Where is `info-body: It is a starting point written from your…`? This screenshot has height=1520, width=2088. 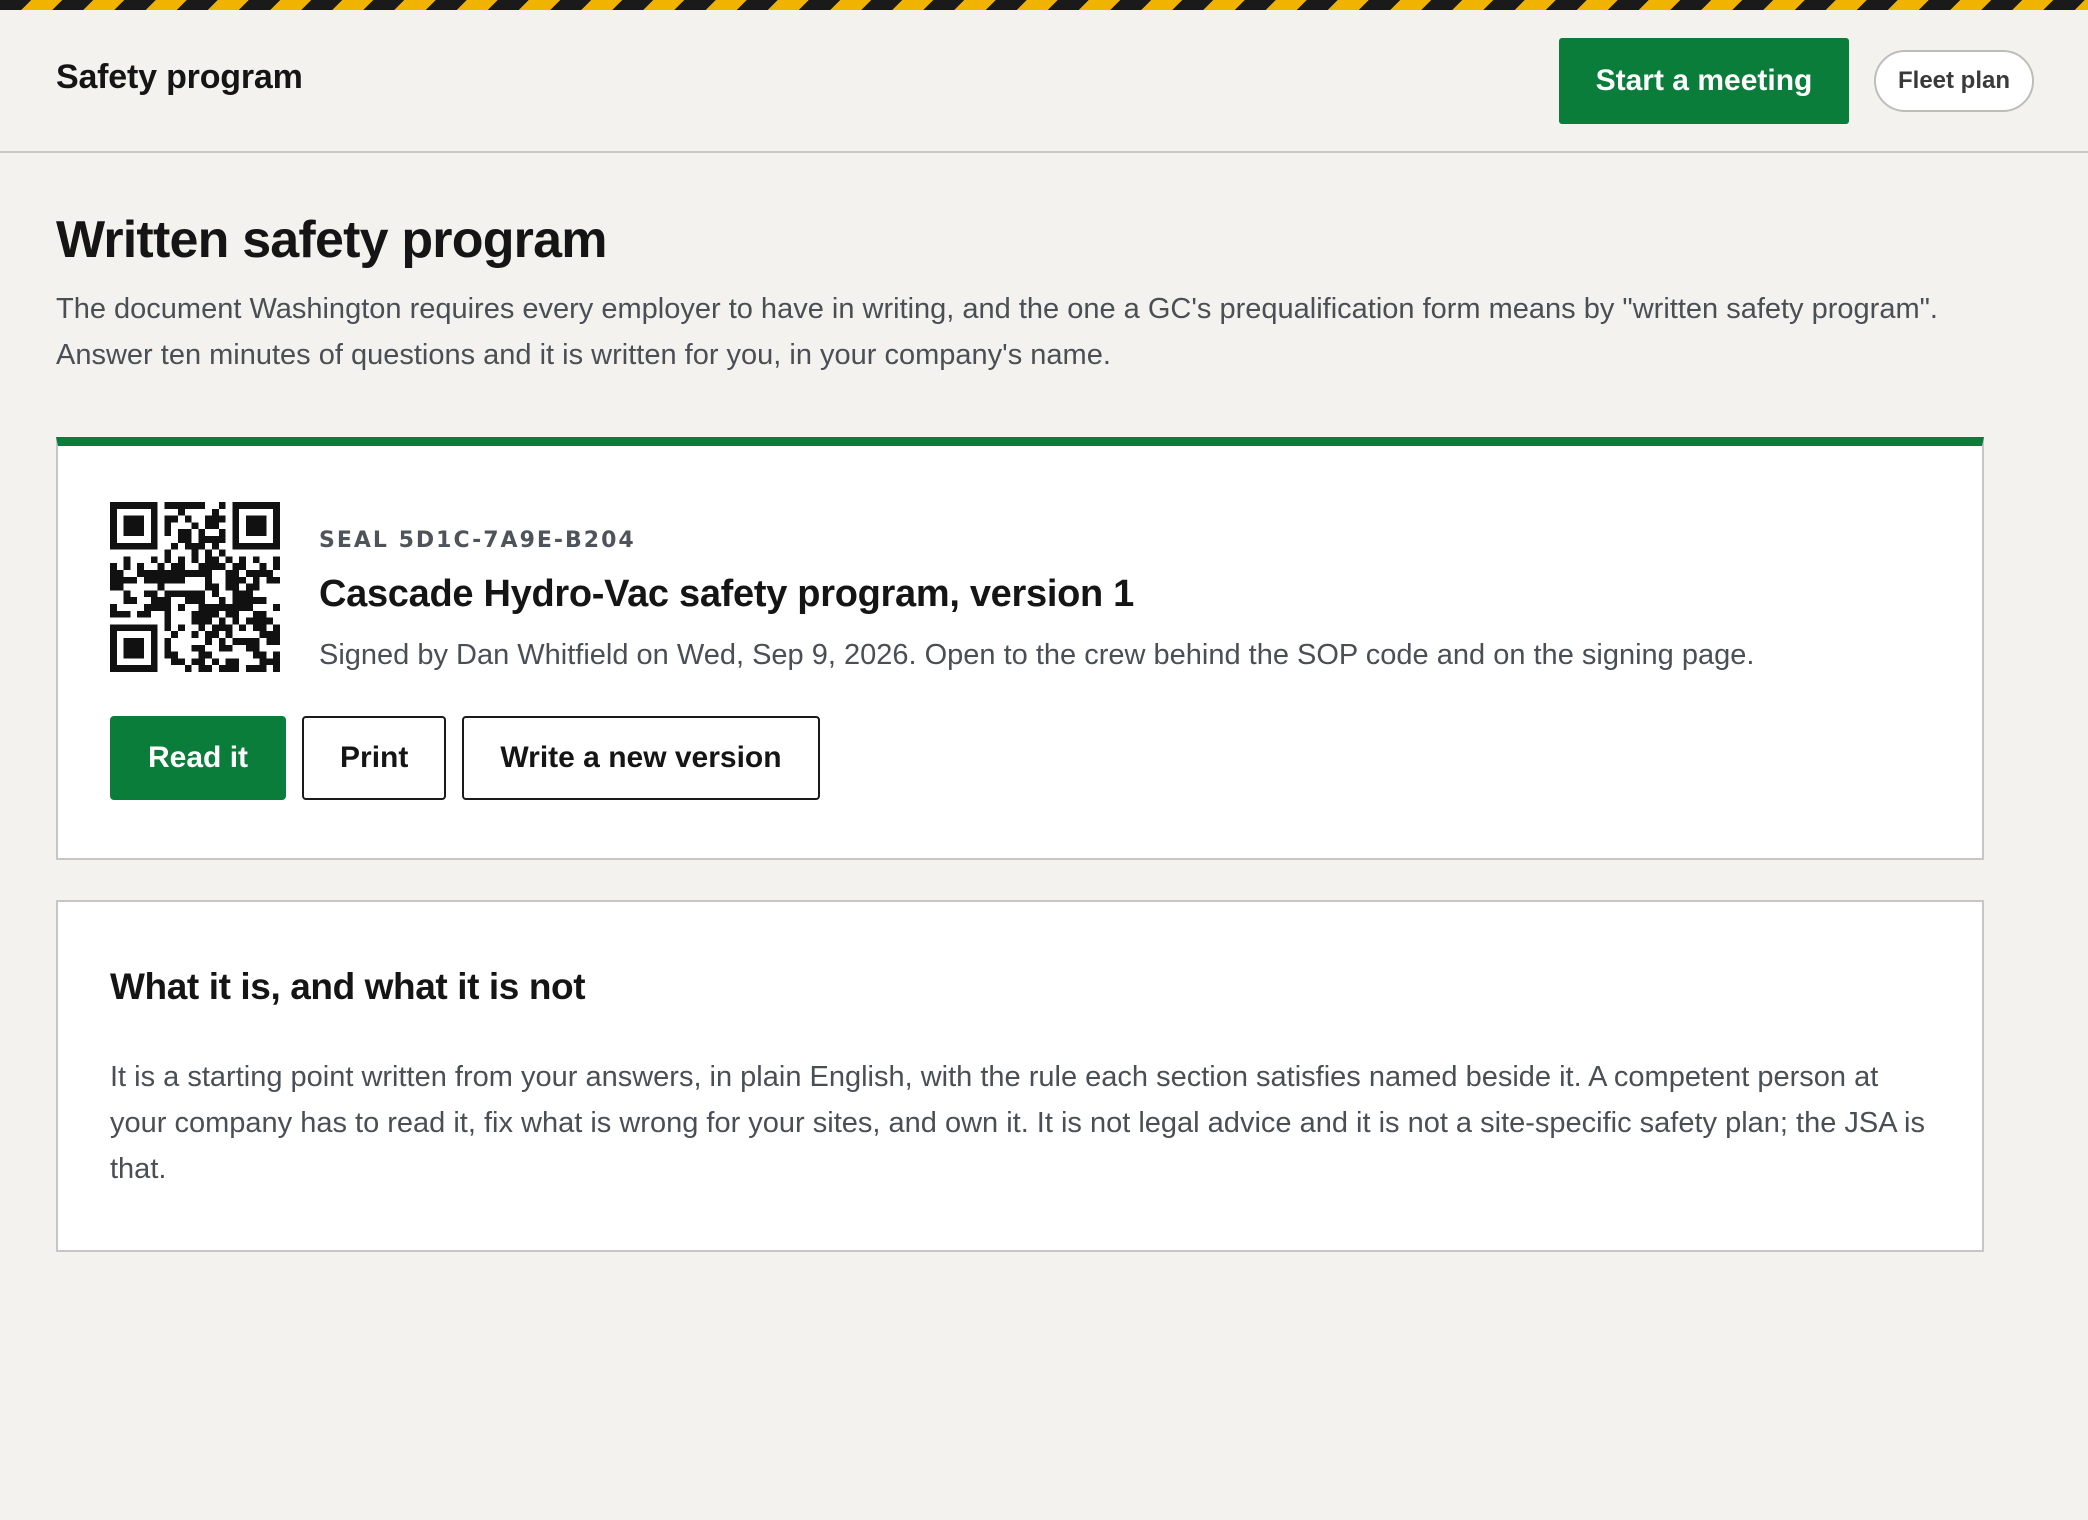
info-body: It is a starting point written from your… is located at coordinates (1017, 1123).